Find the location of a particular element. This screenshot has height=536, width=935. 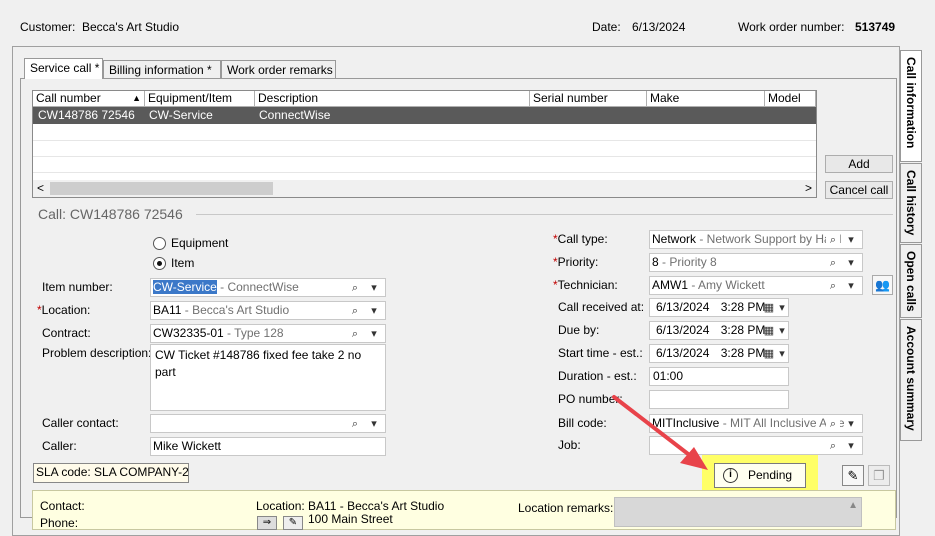

column-header-call-number: Call number ▲ is located at coordinates (89, 99).